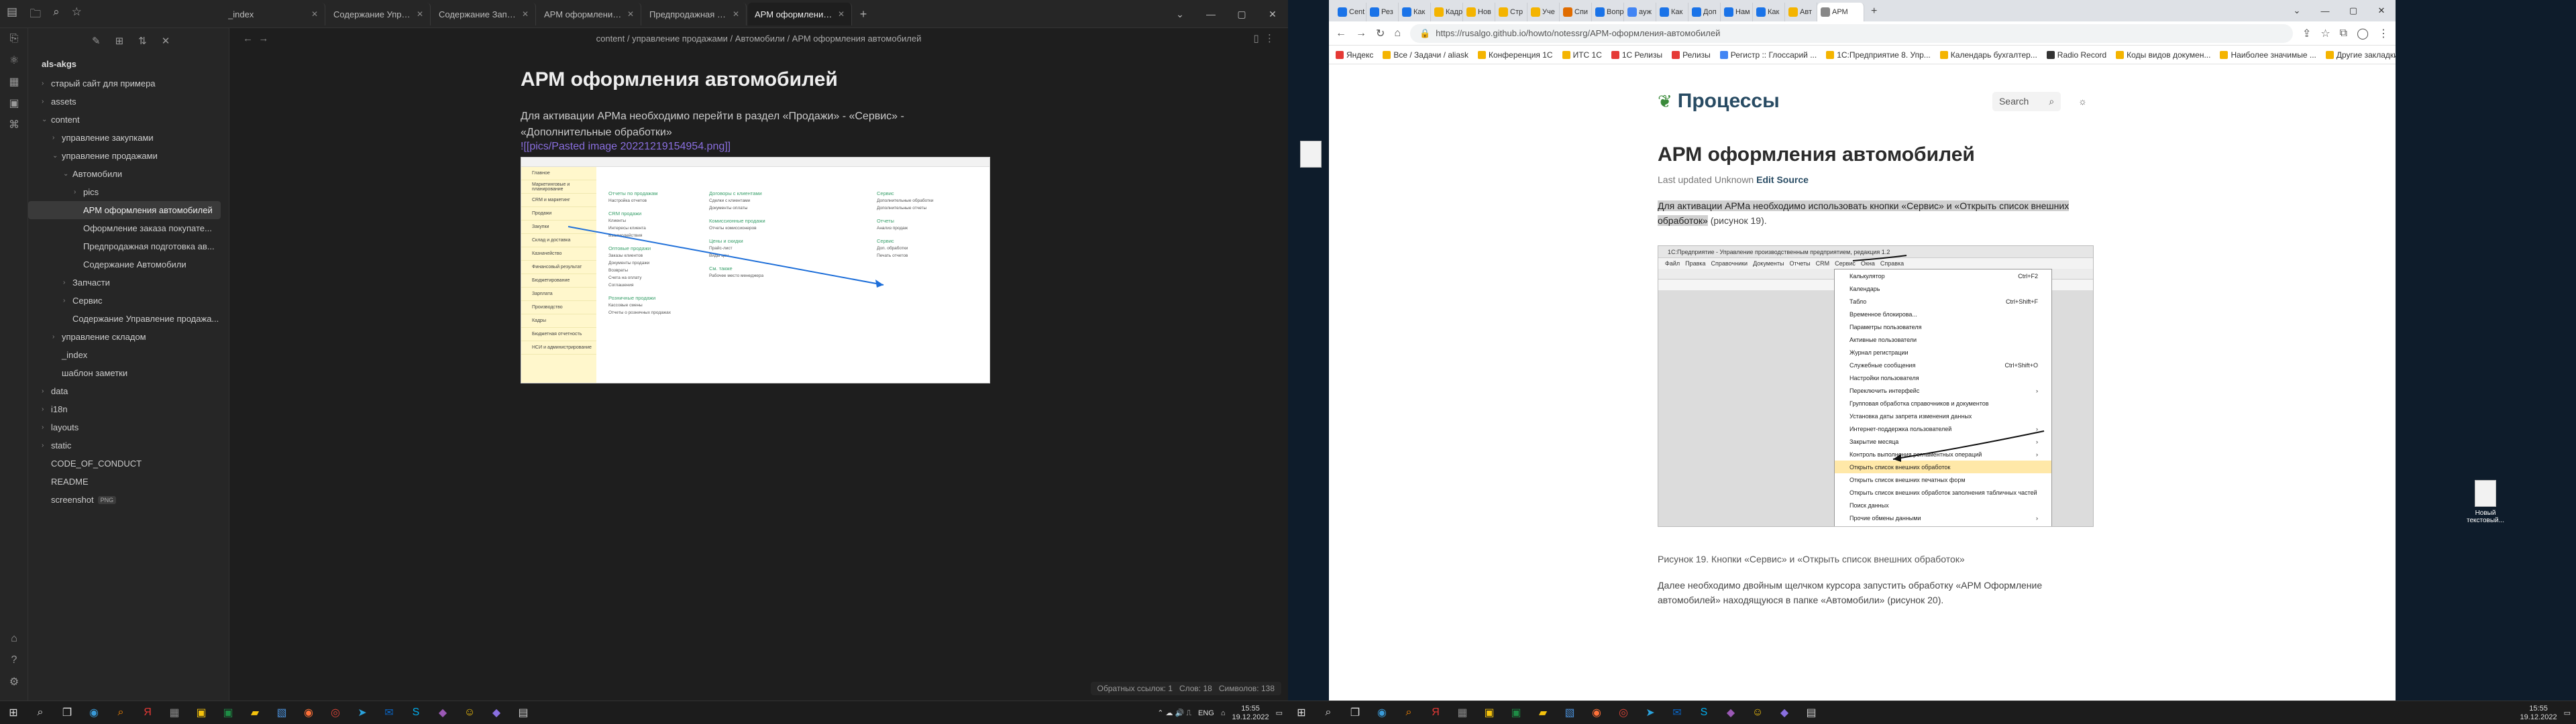 The width and height of the screenshot is (2576, 724). Describe the element at coordinates (1425, 55) in the screenshot. I see `bookmark-item: Все / Задачи / aliask` at that location.